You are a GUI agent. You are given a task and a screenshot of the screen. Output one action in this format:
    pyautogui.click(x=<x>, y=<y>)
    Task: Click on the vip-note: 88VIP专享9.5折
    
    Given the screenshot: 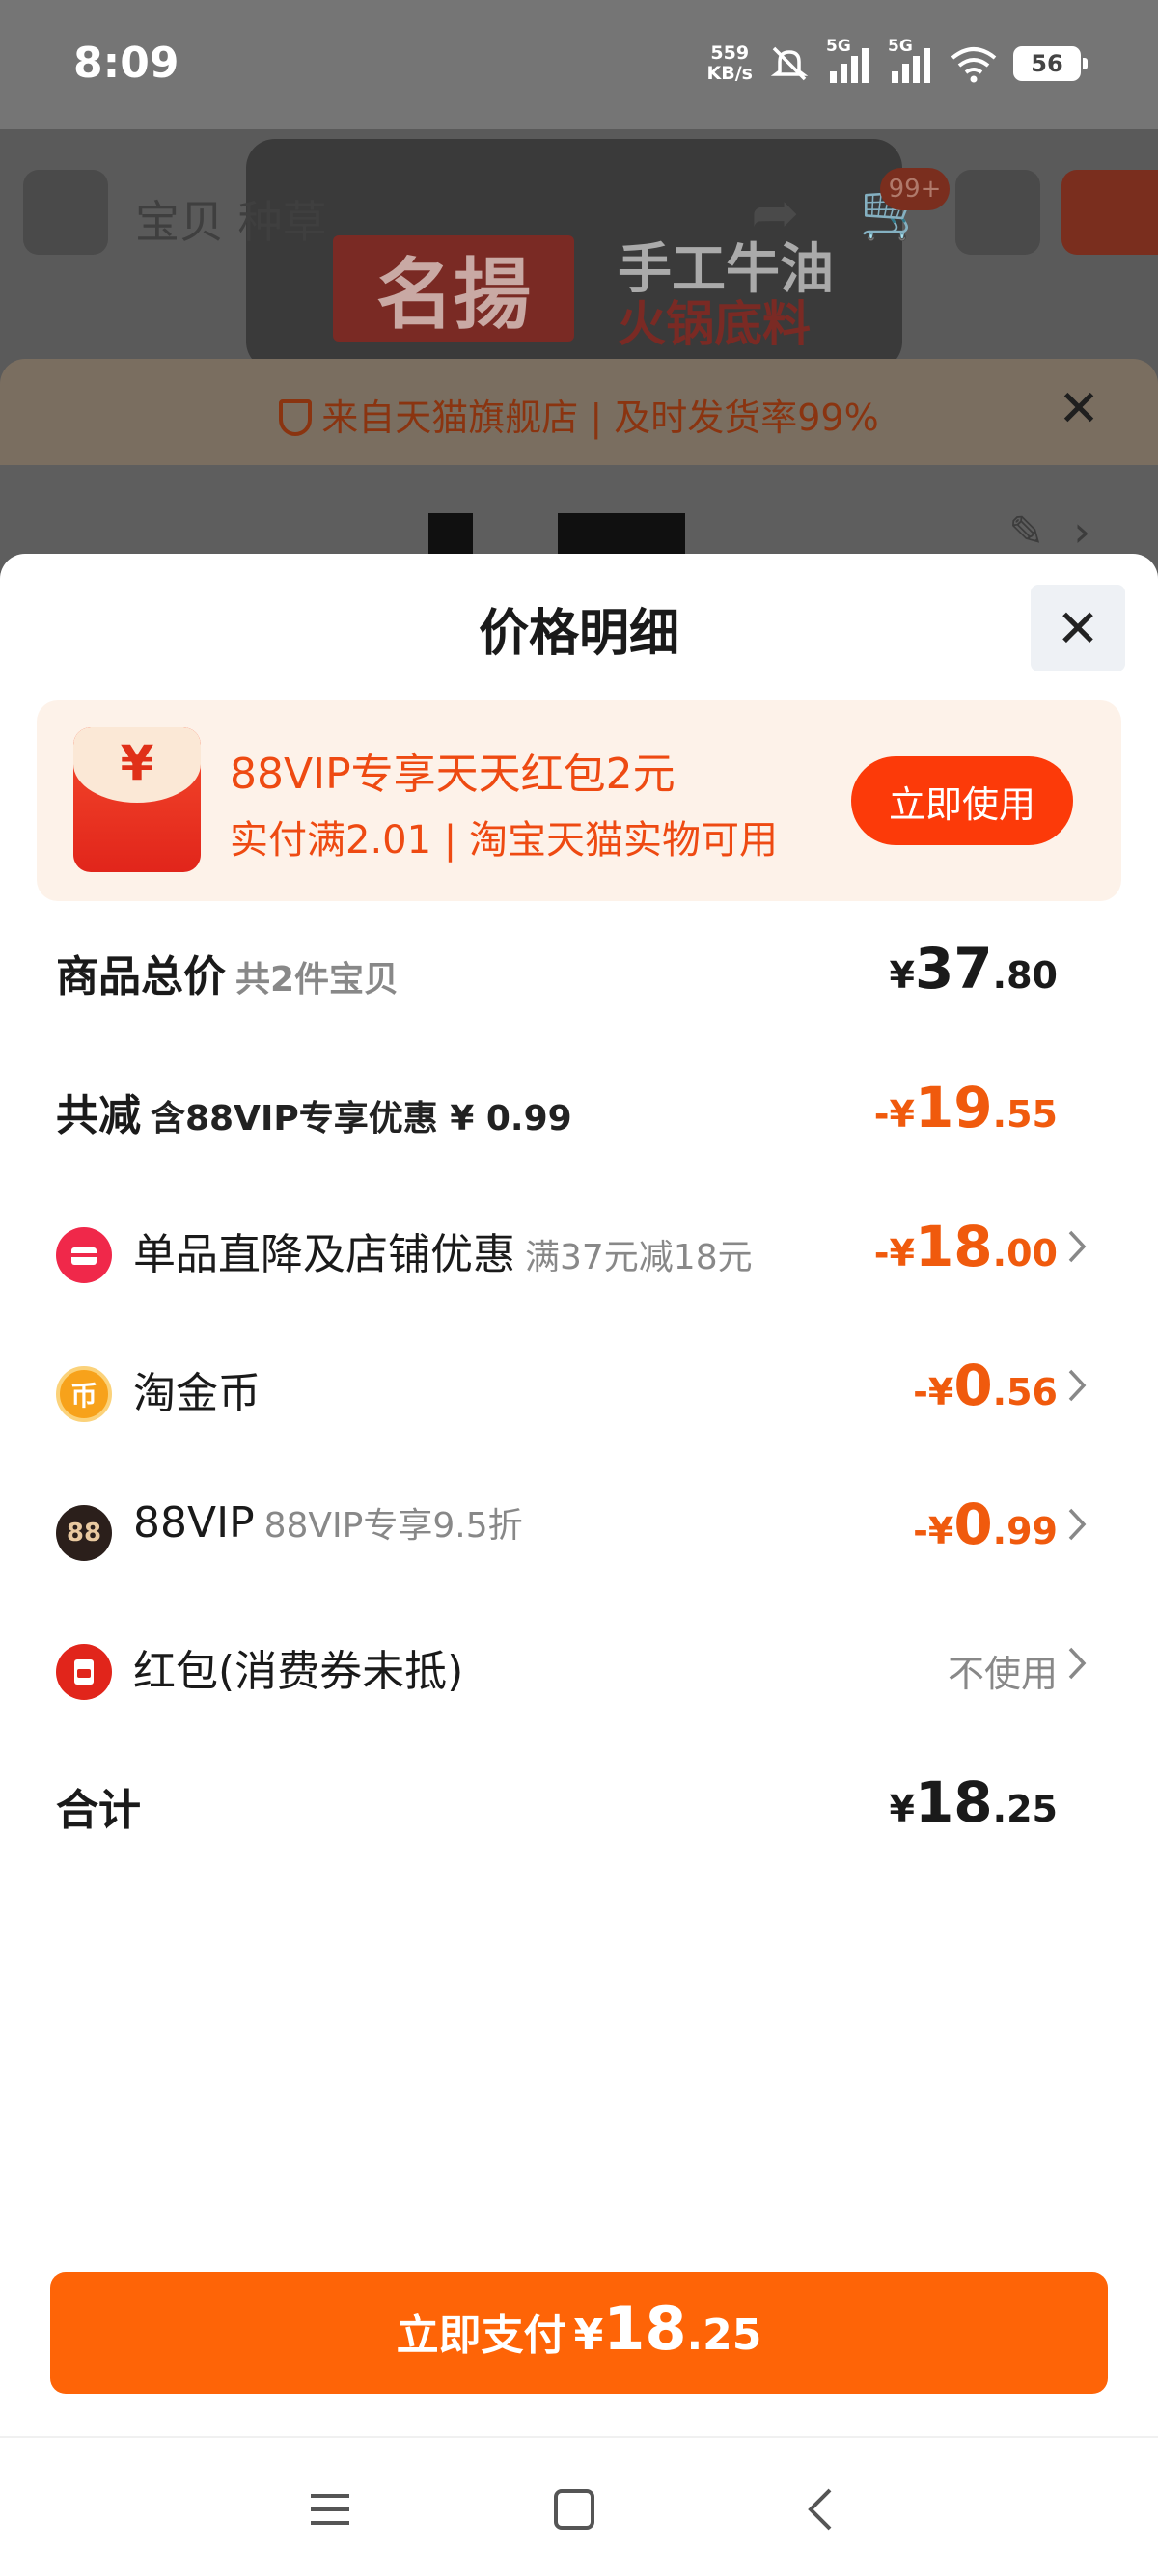 What is the action you would take?
    pyautogui.click(x=393, y=1526)
    